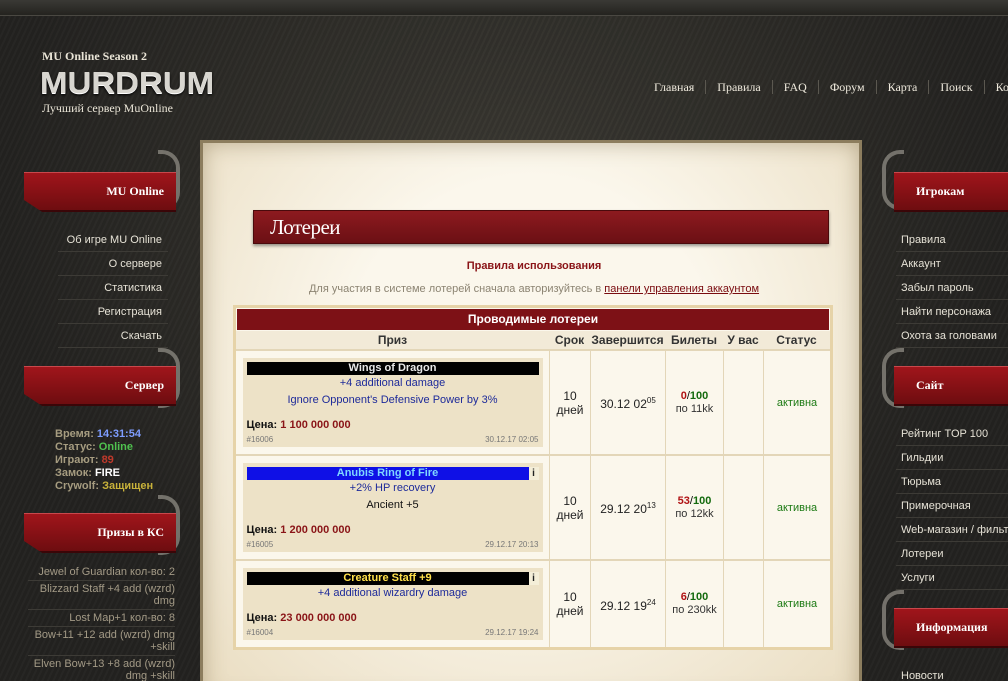 The image size is (1008, 681). What do you see at coordinates (392, 383) in the screenshot?
I see `prize-option: +4 additional damage` at bounding box center [392, 383].